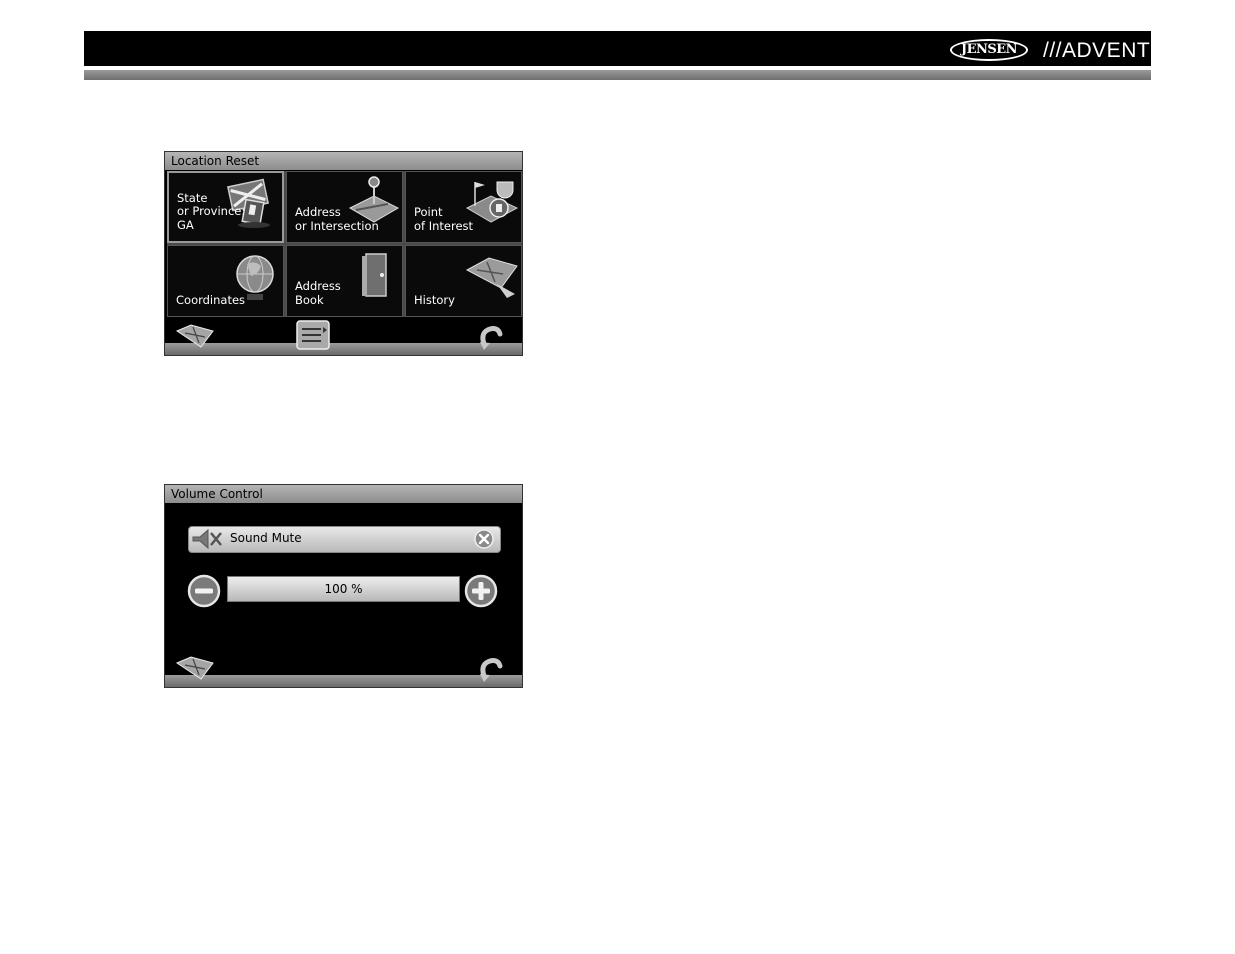 This screenshot has width=1235, height=954. What do you see at coordinates (337, 219) in the screenshot?
I see `tile-label: Address or Intersection` at bounding box center [337, 219].